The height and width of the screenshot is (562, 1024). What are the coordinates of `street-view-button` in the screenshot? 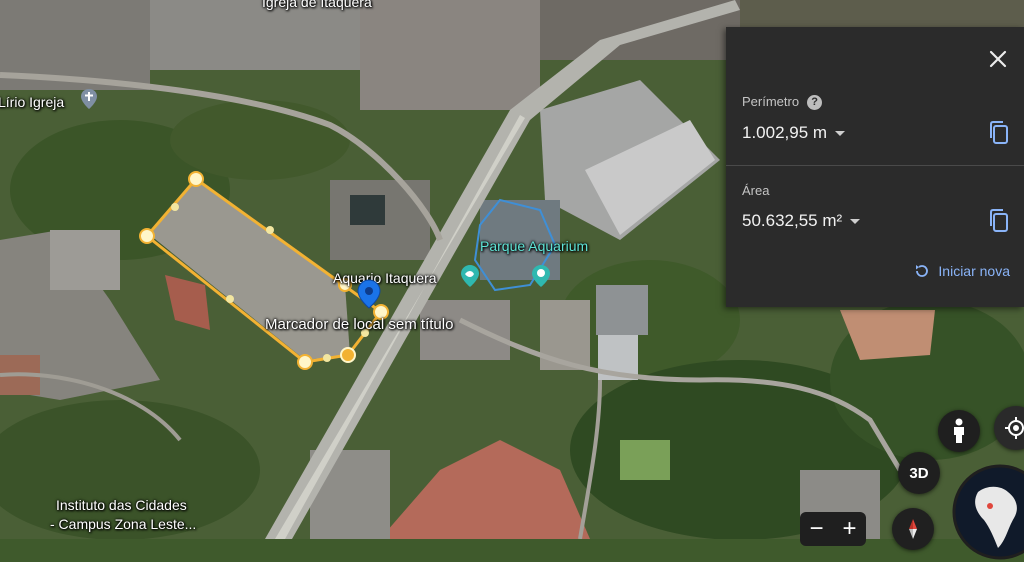 It's located at (959, 431).